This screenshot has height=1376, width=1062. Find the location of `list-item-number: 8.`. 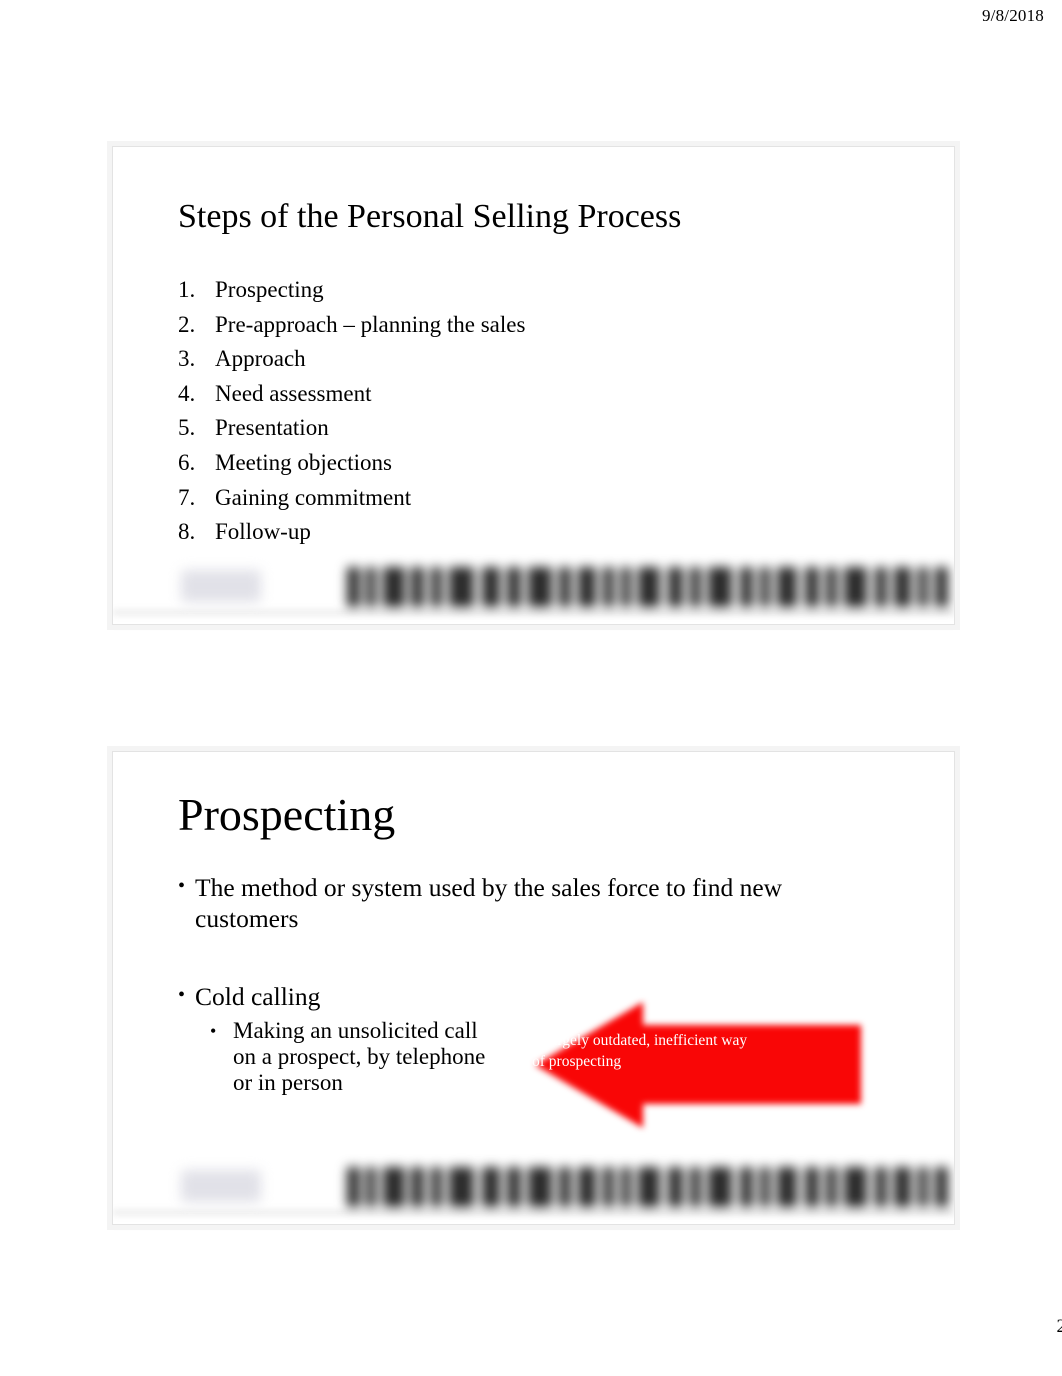

list-item-number: 8. is located at coordinates (187, 532).